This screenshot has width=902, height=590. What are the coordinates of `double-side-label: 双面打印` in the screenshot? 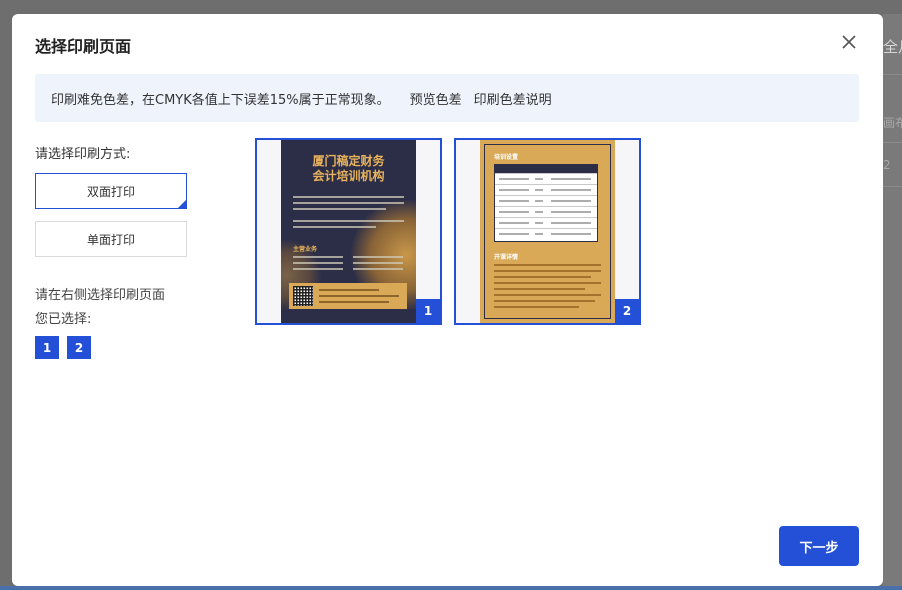 It's located at (110, 191).